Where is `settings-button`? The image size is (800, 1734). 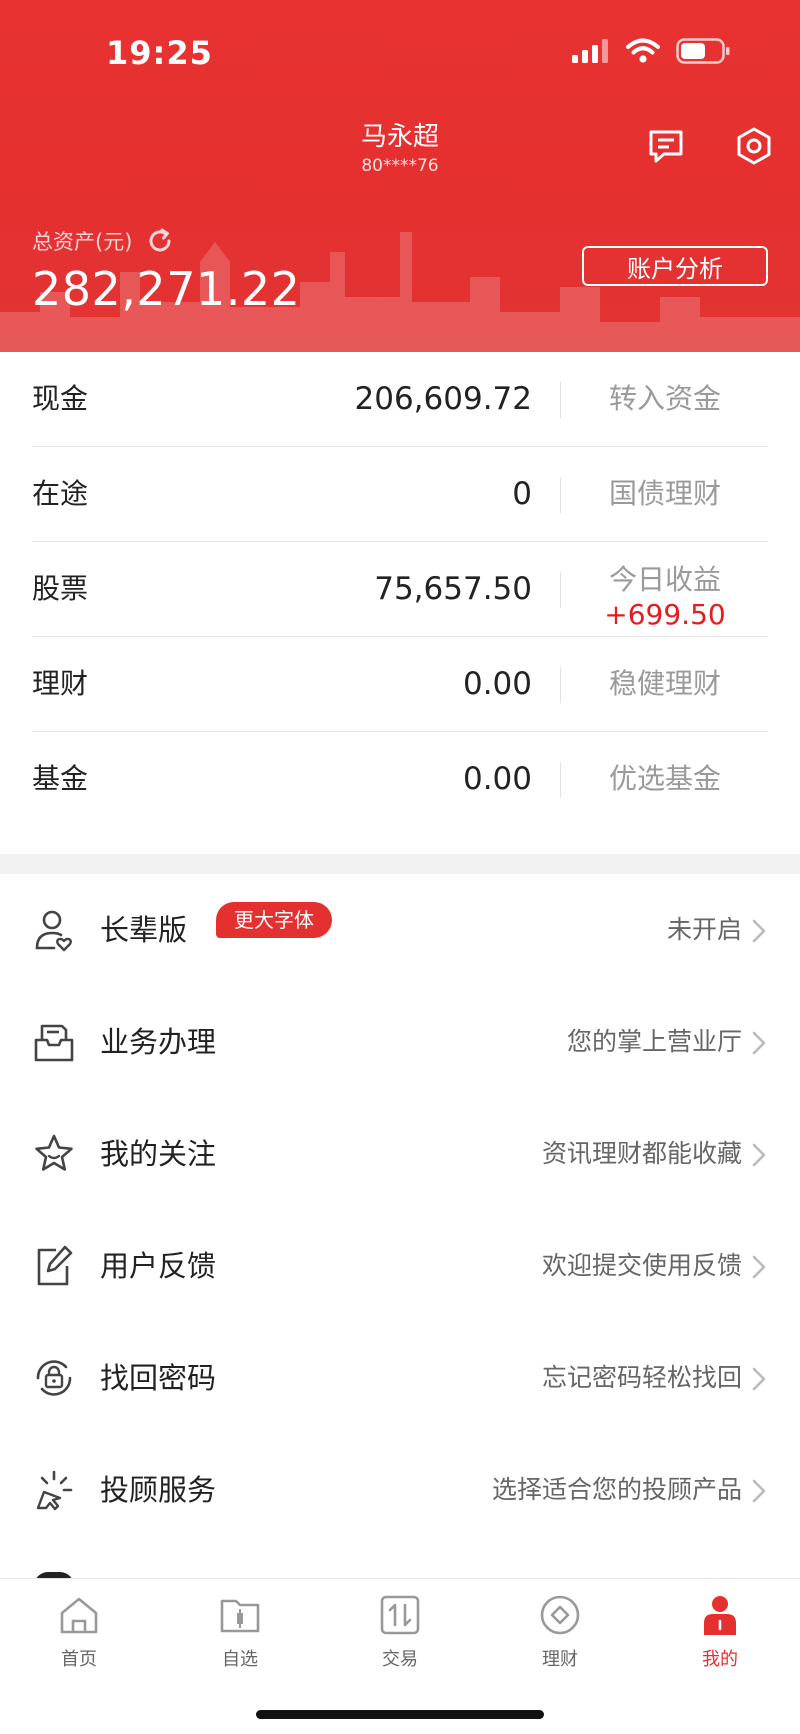 settings-button is located at coordinates (754, 146).